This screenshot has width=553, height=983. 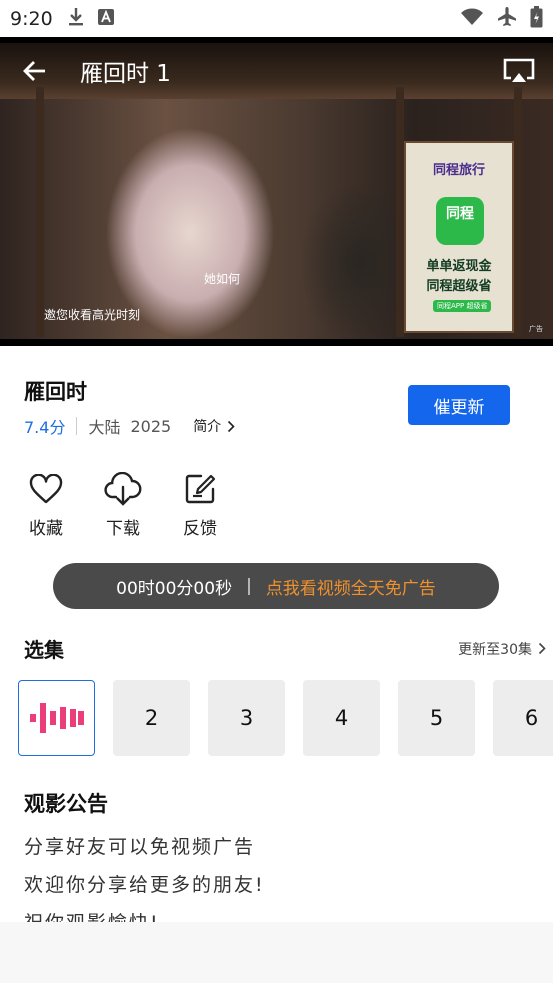 What do you see at coordinates (104, 427) in the screenshot?
I see `show-region: 大陆` at bounding box center [104, 427].